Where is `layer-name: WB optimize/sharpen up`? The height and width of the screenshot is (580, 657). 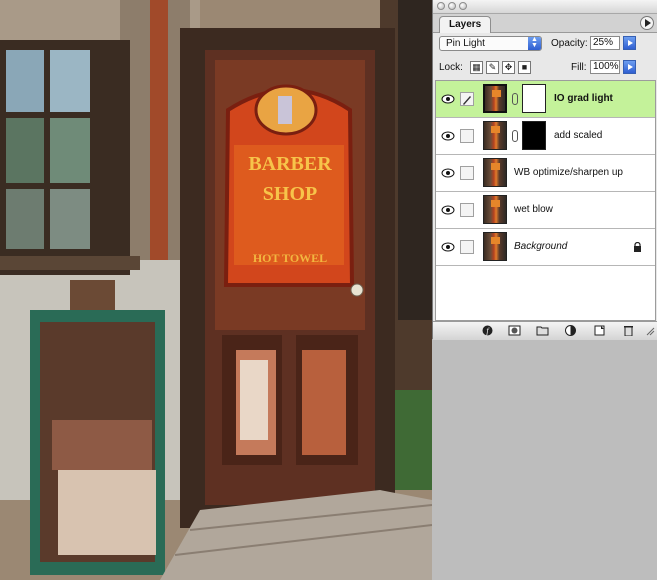 layer-name: WB optimize/sharpen up is located at coordinates (568, 172).